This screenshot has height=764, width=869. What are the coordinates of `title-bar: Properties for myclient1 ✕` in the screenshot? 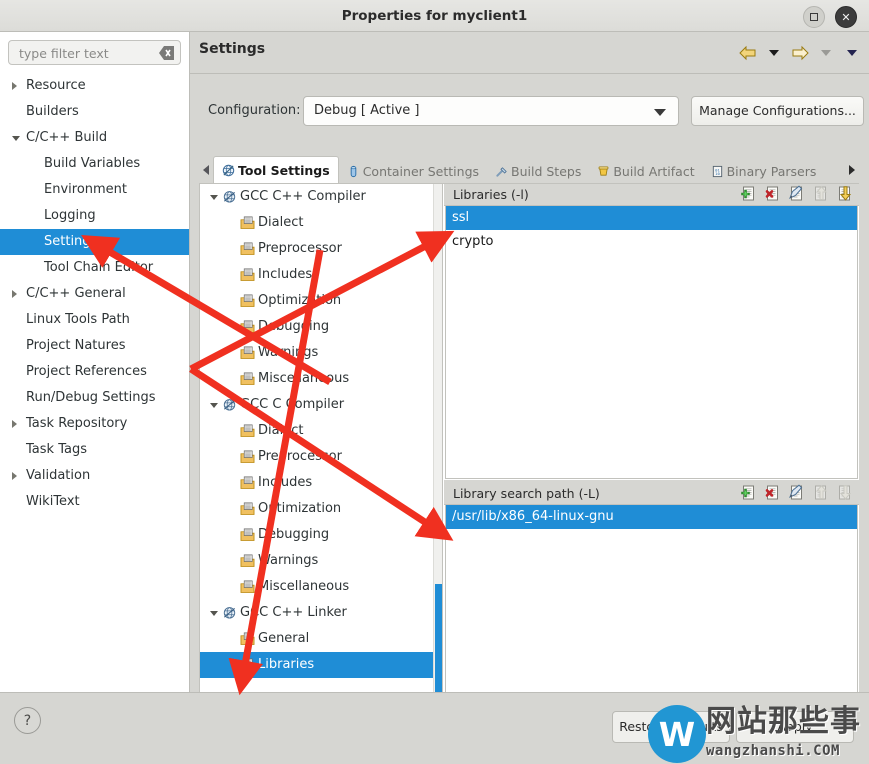 It's located at (434, 16).